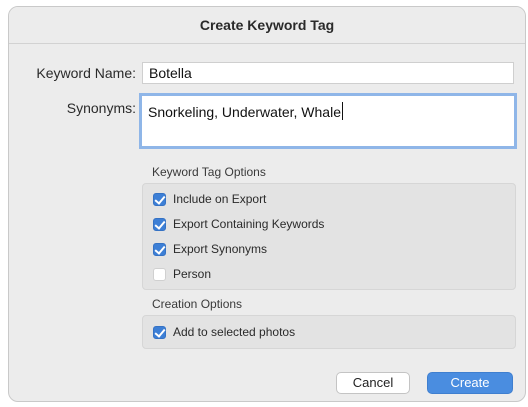 This screenshot has height=407, width=528. Describe the element at coordinates (470, 383) in the screenshot. I see `create-button: Create` at that location.